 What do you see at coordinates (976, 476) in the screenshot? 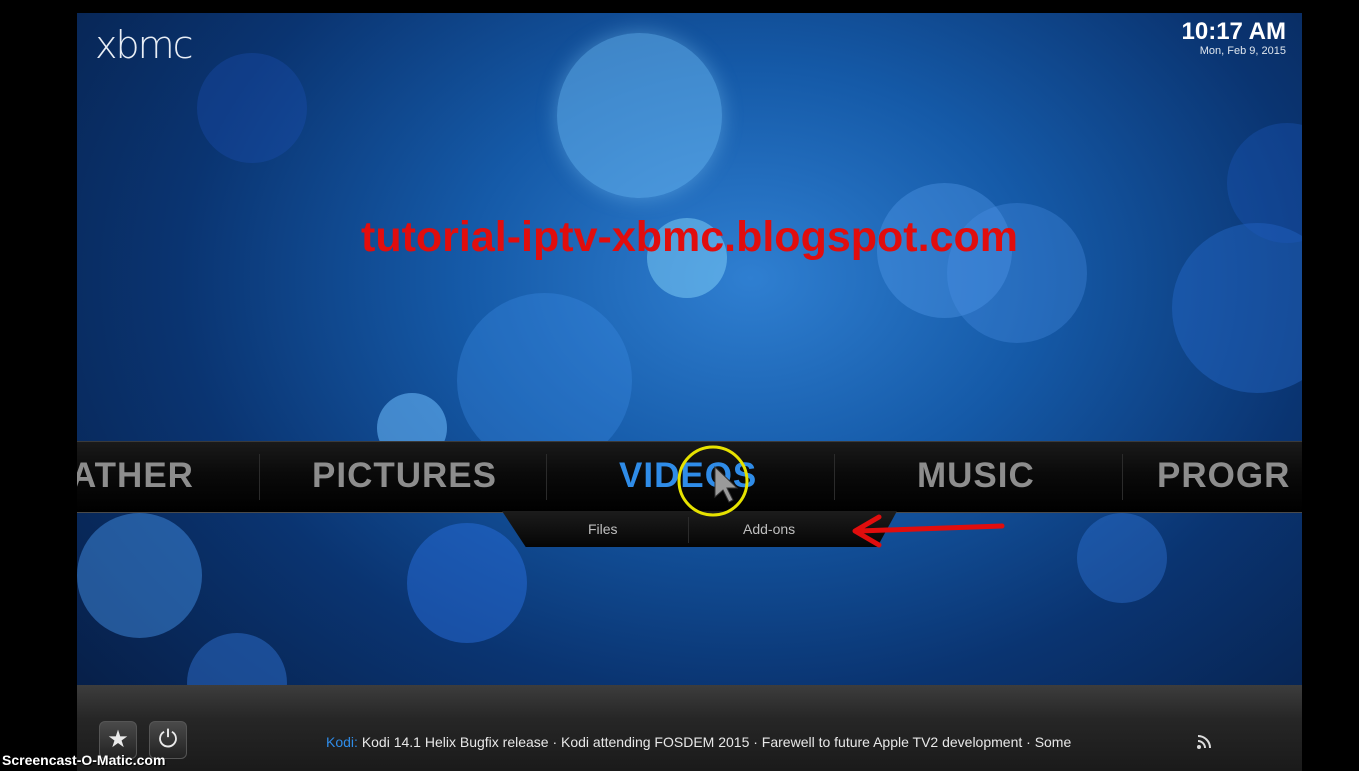
I see `menu-item-music: MUSIC` at bounding box center [976, 476].